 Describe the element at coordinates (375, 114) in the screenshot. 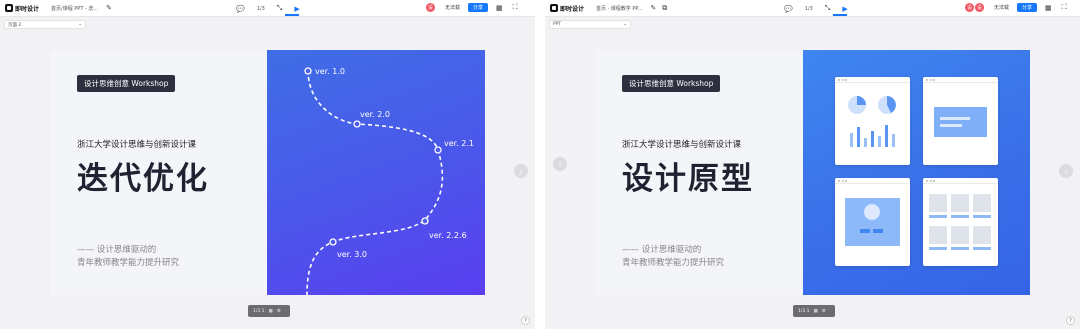

I see `version-label: ver. 2.0` at that location.